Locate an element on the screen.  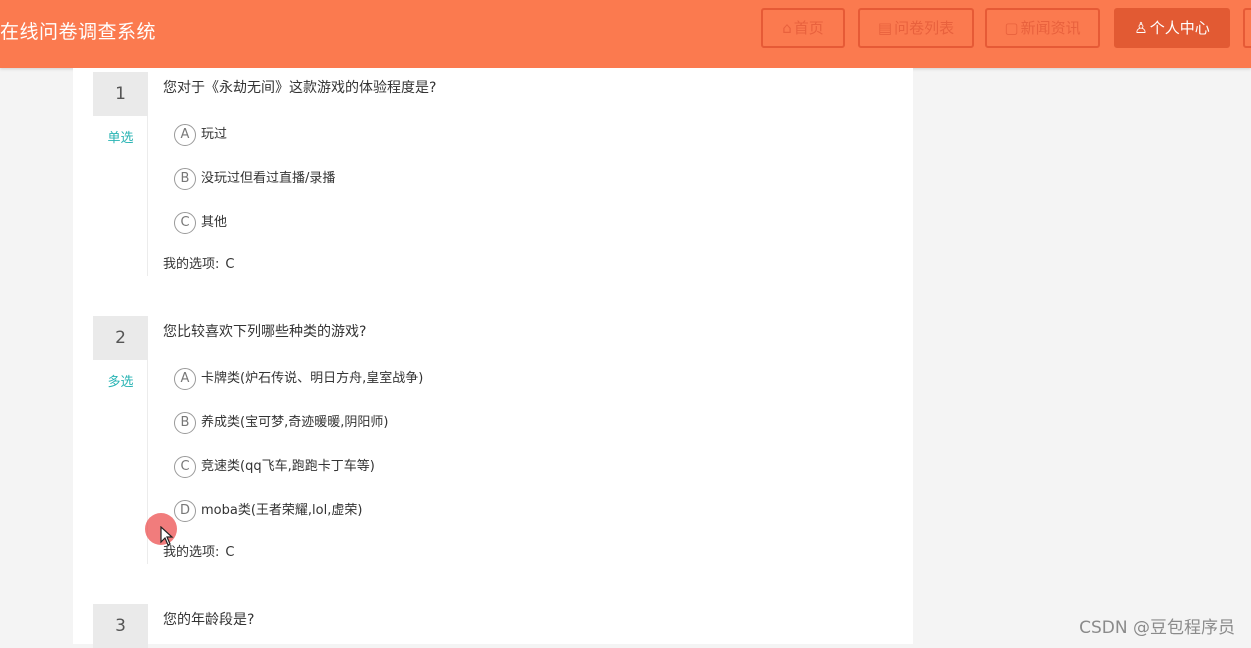
nav-survey-list-label: 问卷列表 is located at coordinates (924, 28).